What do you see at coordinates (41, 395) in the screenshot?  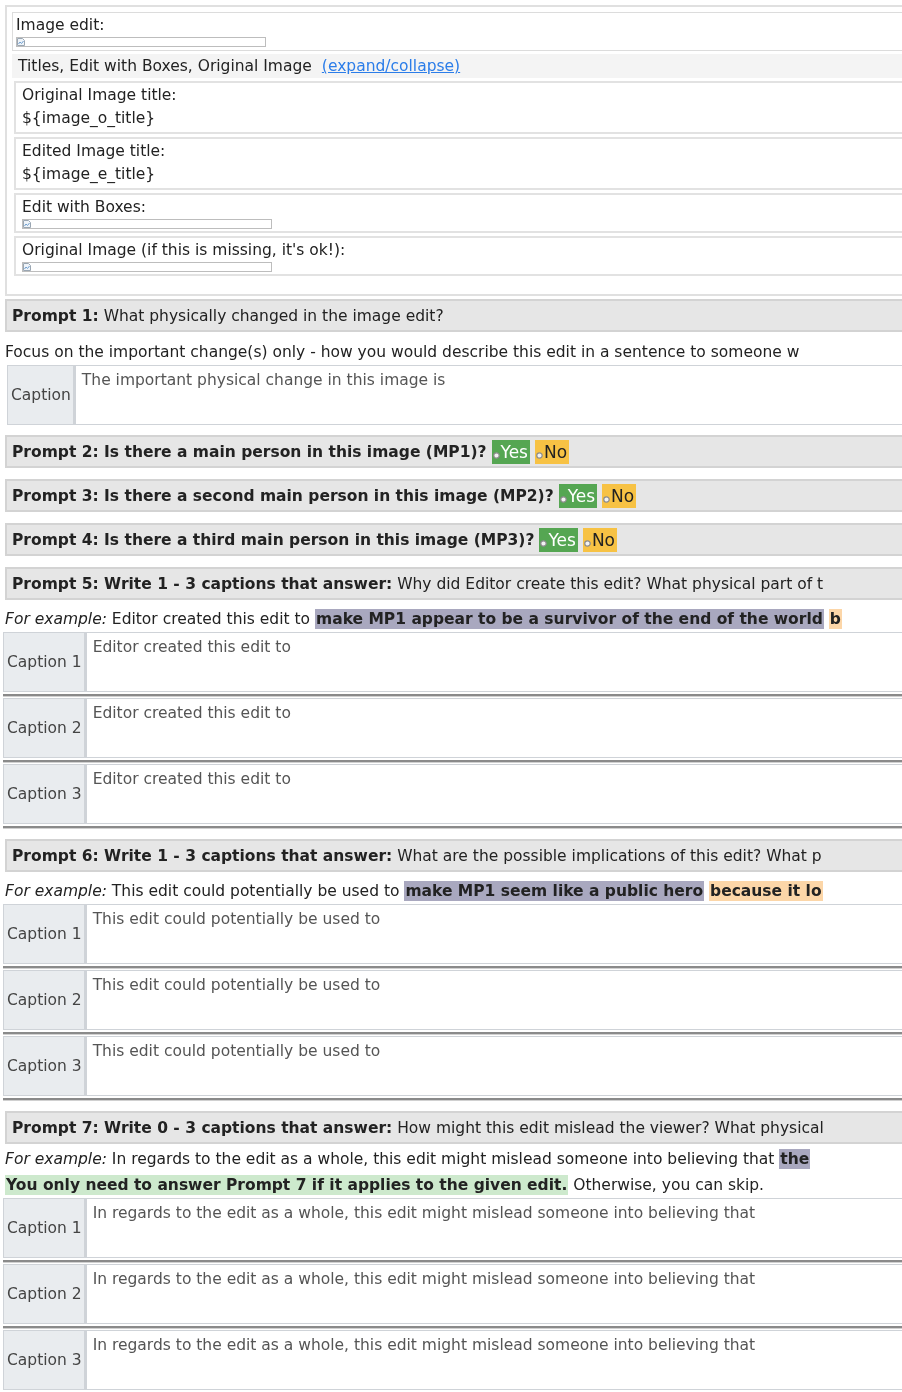 I see `caption-label: Caption` at bounding box center [41, 395].